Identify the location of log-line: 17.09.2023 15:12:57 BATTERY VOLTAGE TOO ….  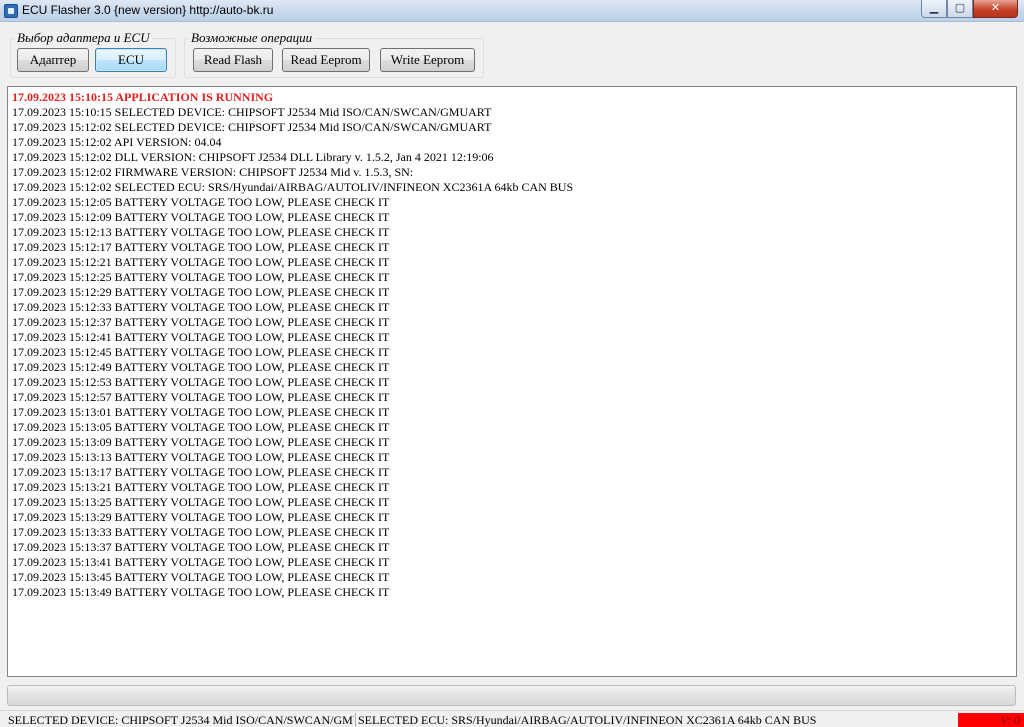
(201, 397).